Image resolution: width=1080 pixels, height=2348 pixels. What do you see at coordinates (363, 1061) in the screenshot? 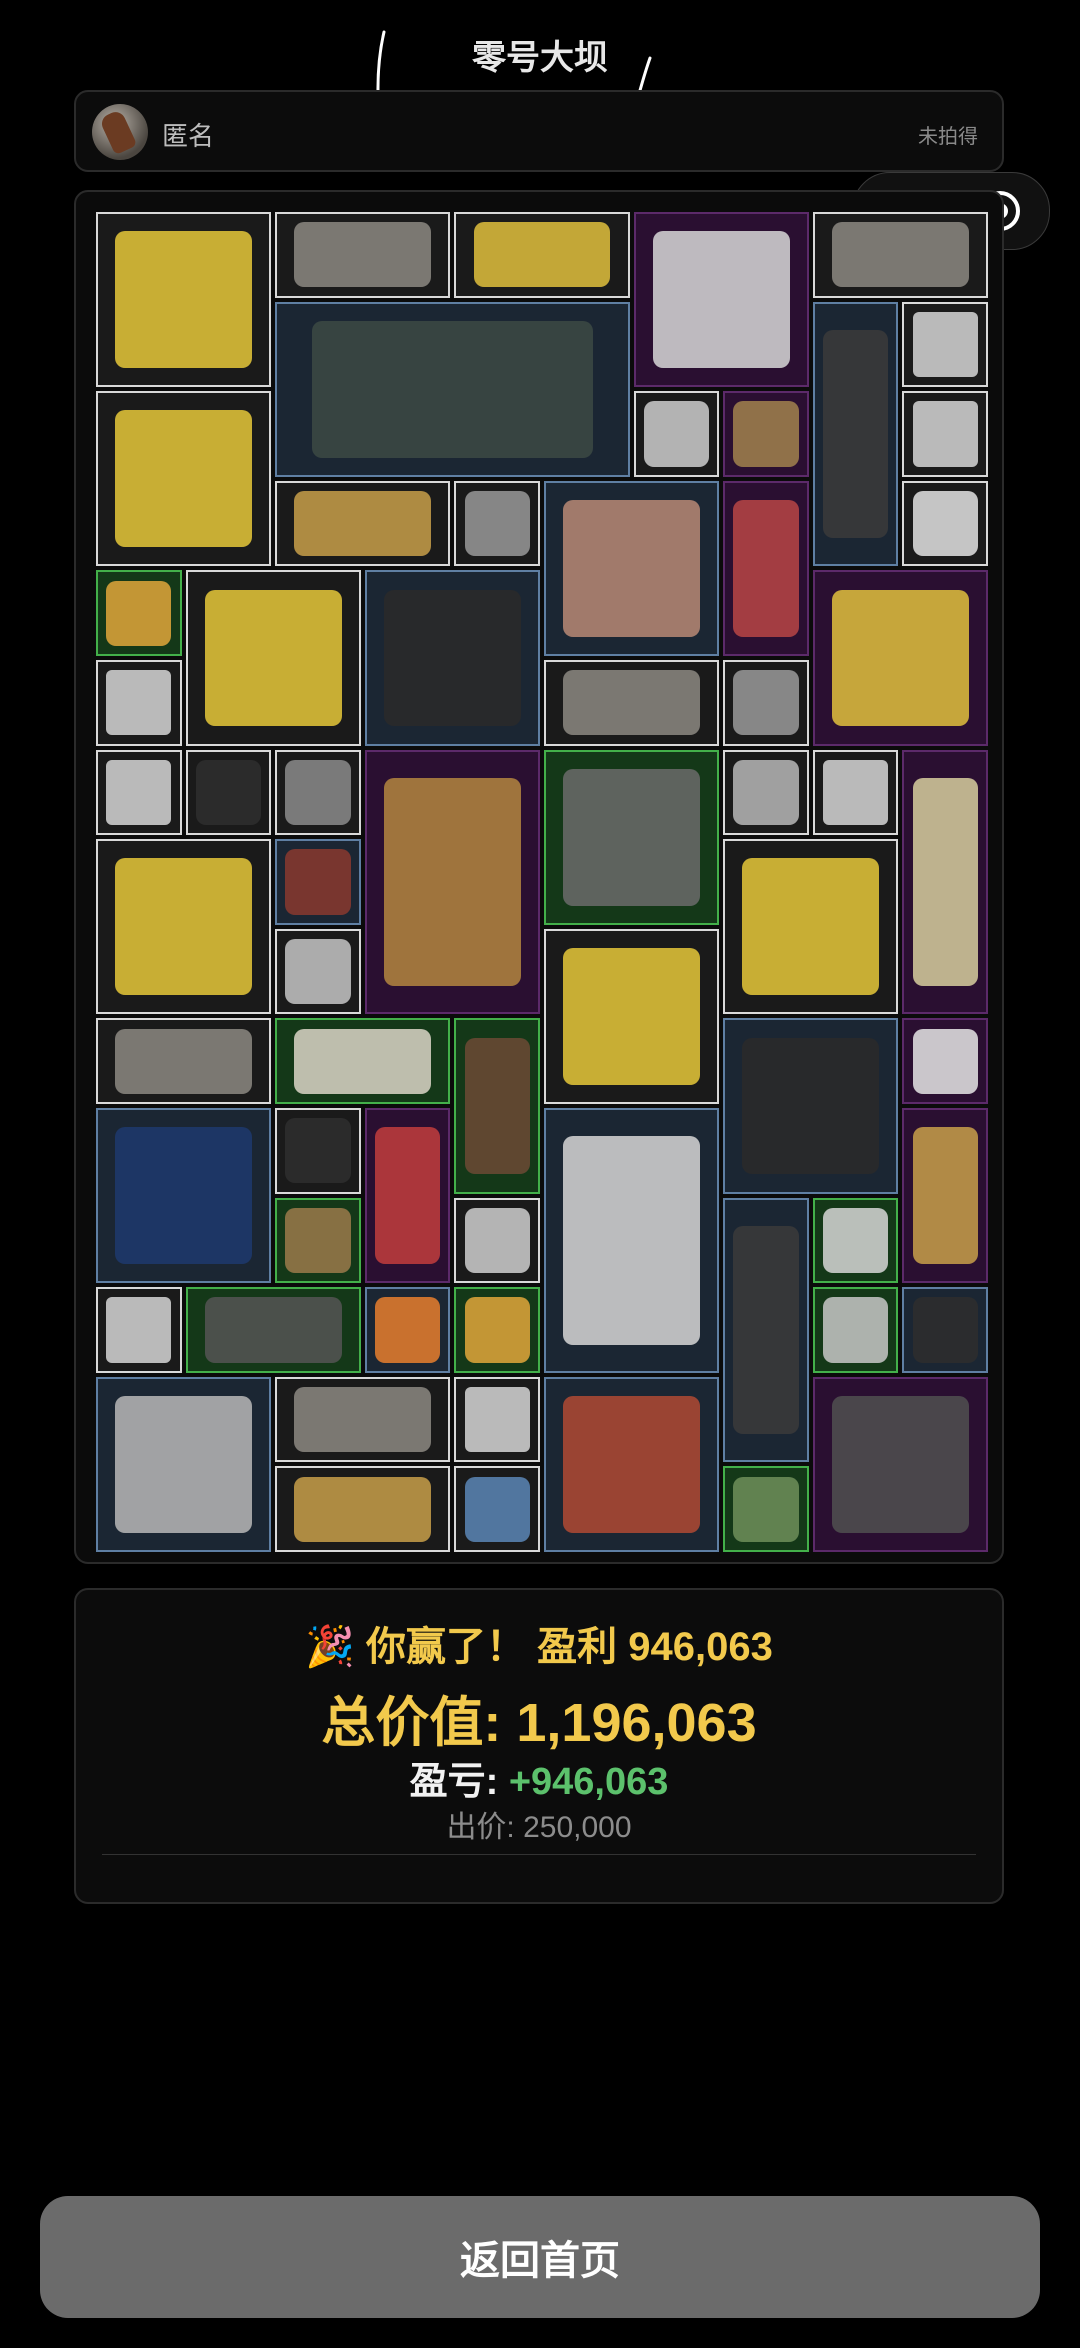
I see `document-icon` at bounding box center [363, 1061].